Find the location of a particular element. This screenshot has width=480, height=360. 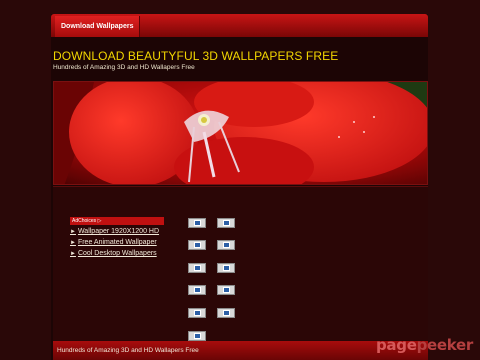

ad-link-label: Cool Desktop Wallpapers is located at coordinates (117, 253).